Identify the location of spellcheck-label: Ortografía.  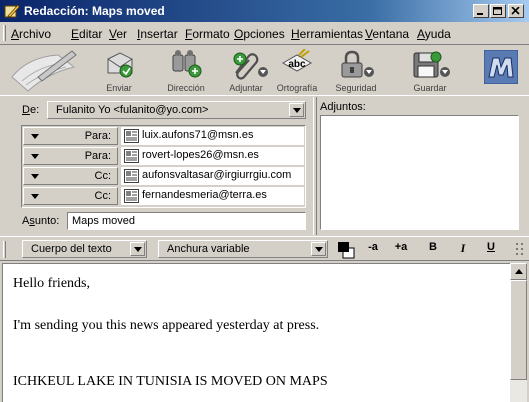
(297, 88).